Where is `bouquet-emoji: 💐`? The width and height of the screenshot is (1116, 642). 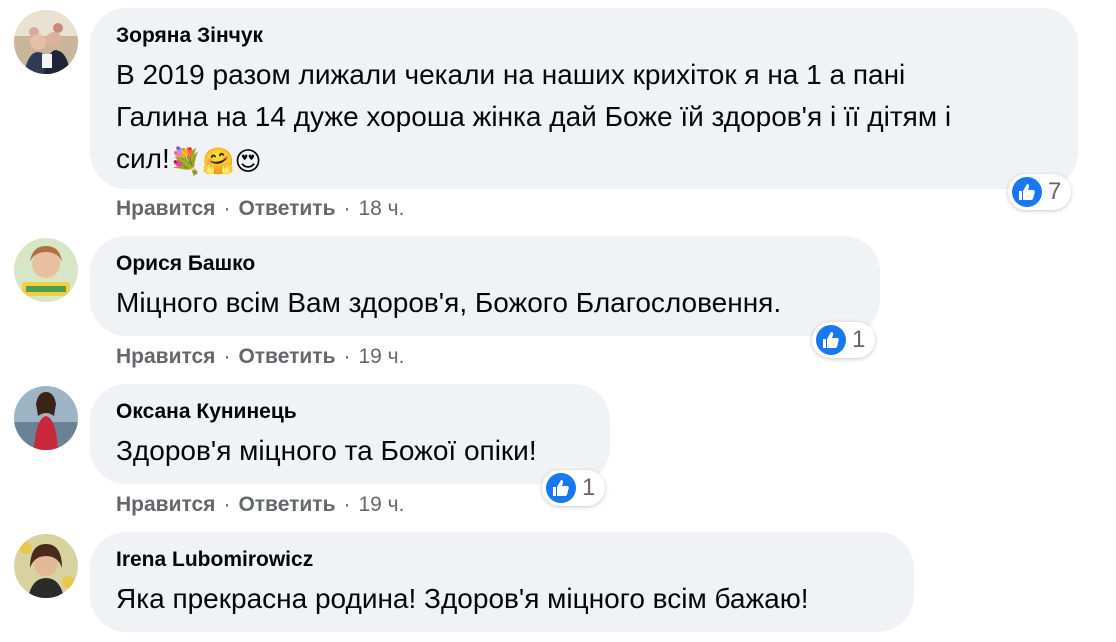 bouquet-emoji: 💐 is located at coordinates (186, 162).